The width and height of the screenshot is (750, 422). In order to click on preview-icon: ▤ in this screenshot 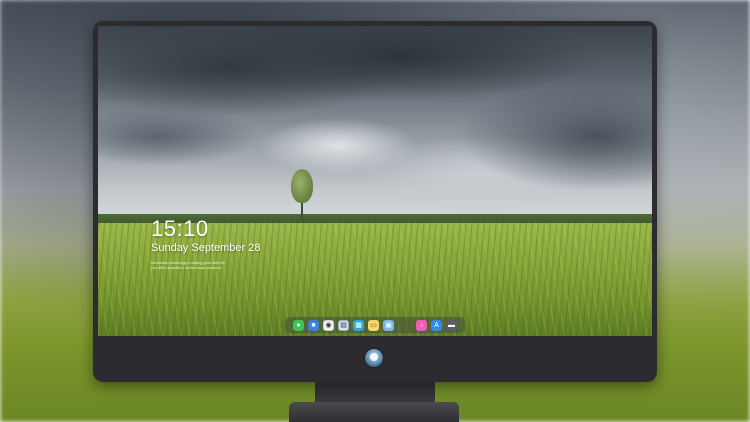, I will do `click(343, 325)`.